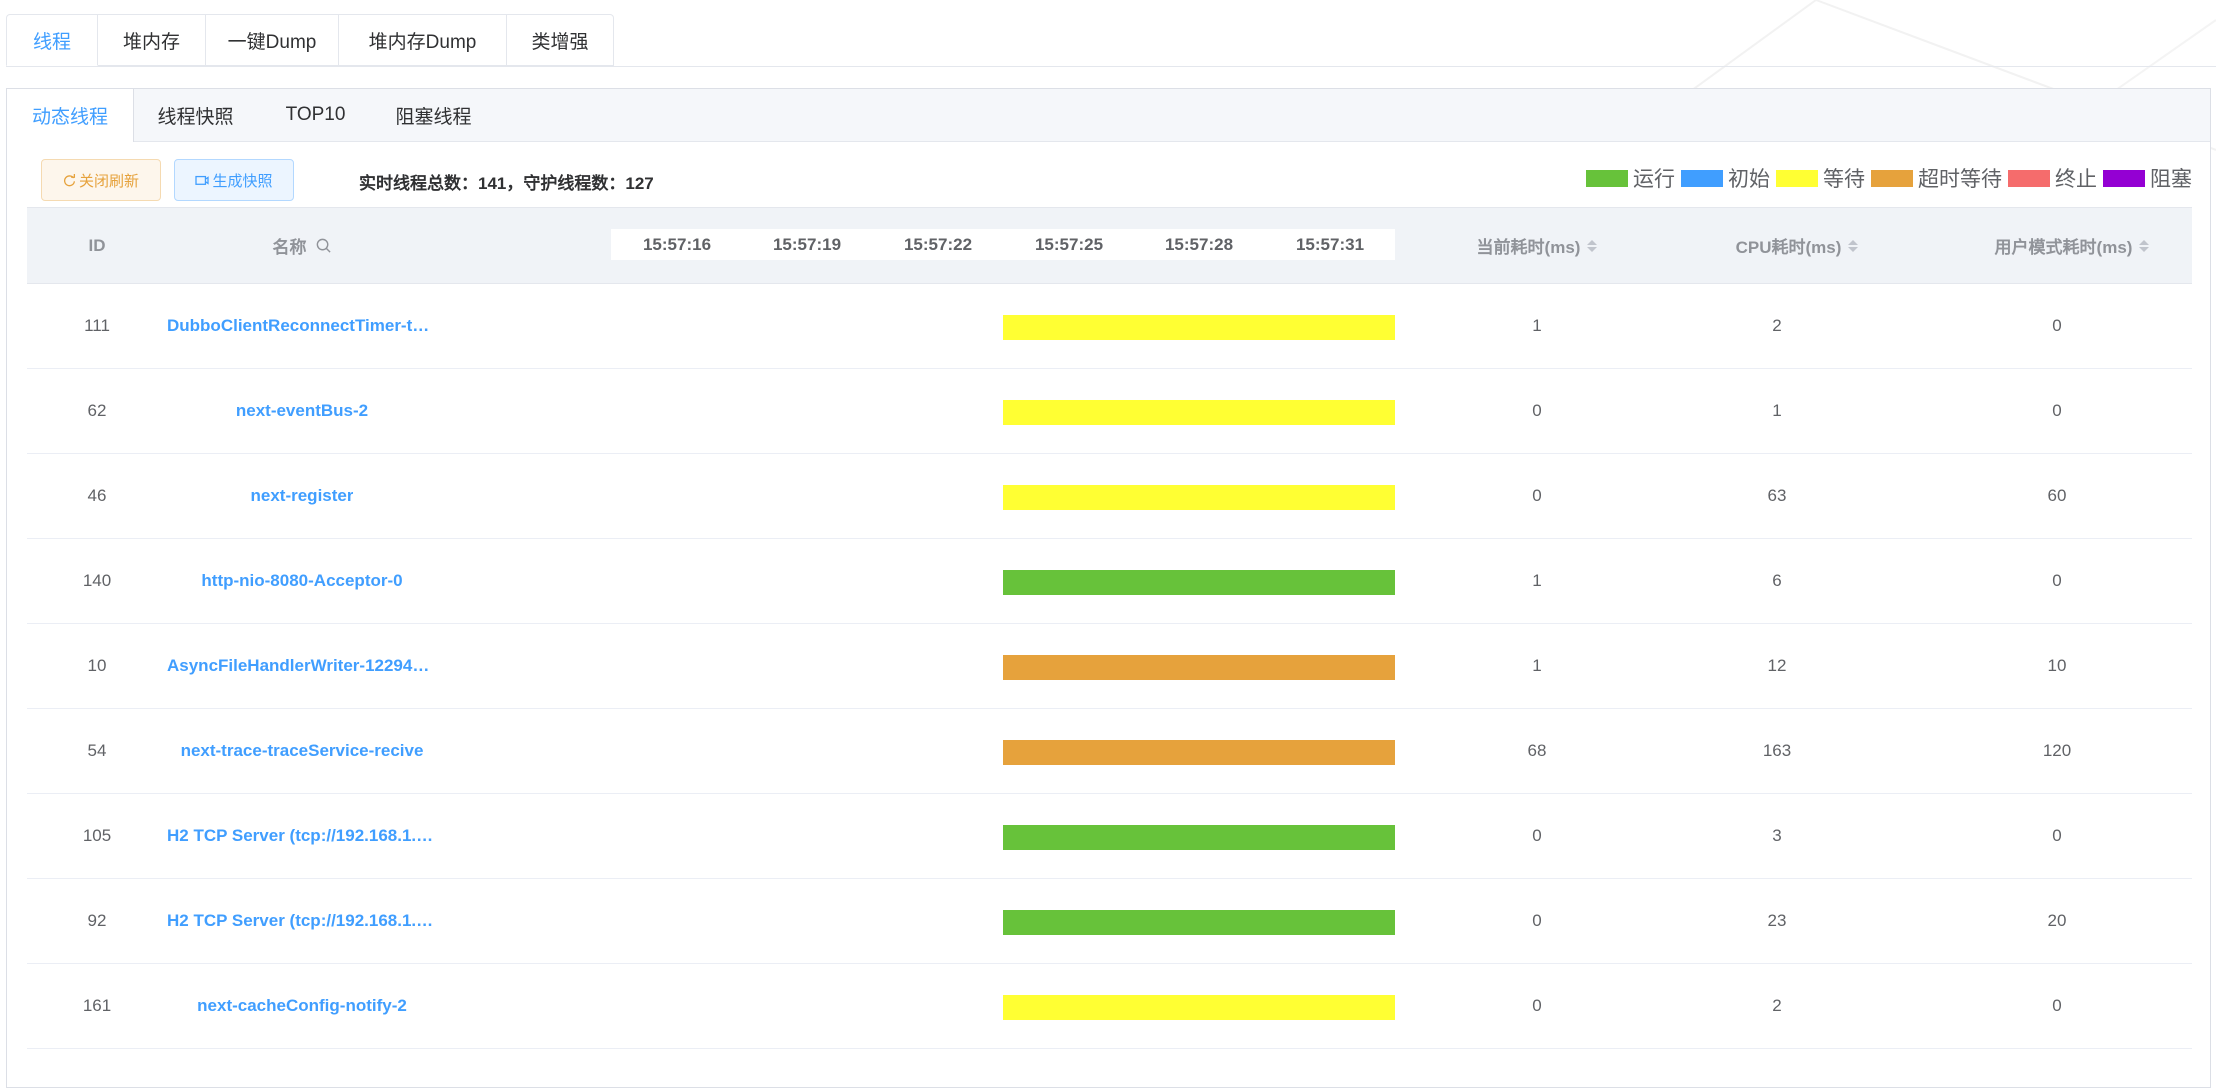 Image resolution: width=2216 pixels, height=1088 pixels. Describe the element at coordinates (108, 181) in the screenshot. I see `stop-refresh-label: 关闭刷新` at that location.